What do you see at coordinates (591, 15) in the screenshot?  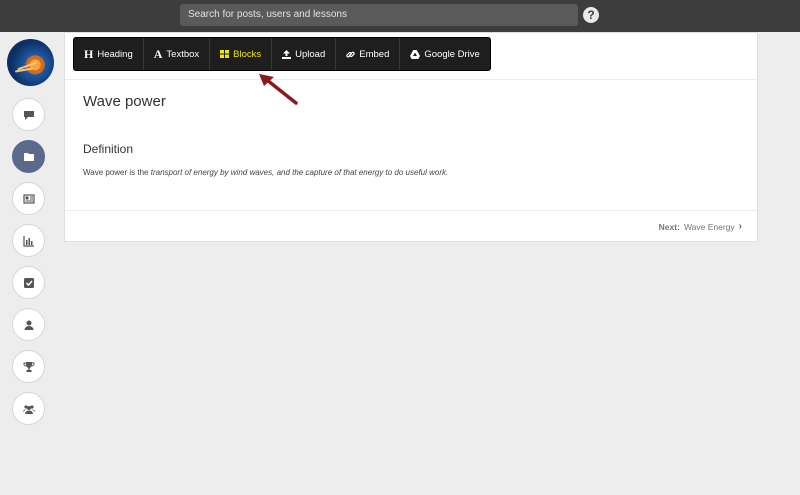 I see `help-icon: ?` at bounding box center [591, 15].